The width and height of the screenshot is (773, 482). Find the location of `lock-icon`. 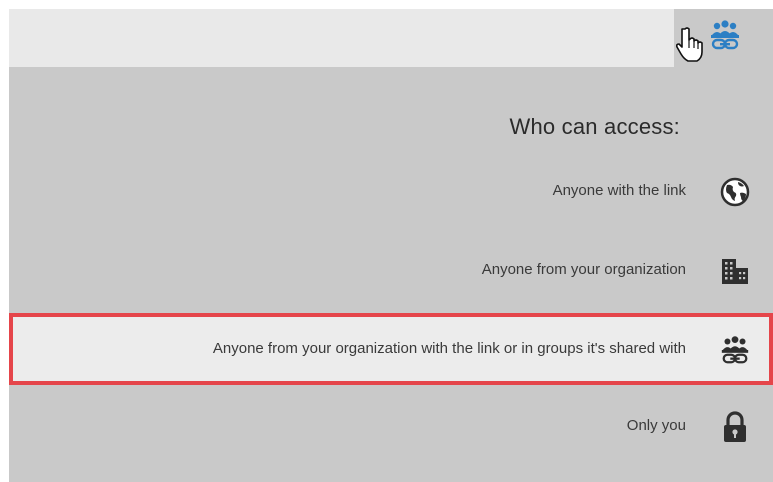

lock-icon is located at coordinates (735, 427).